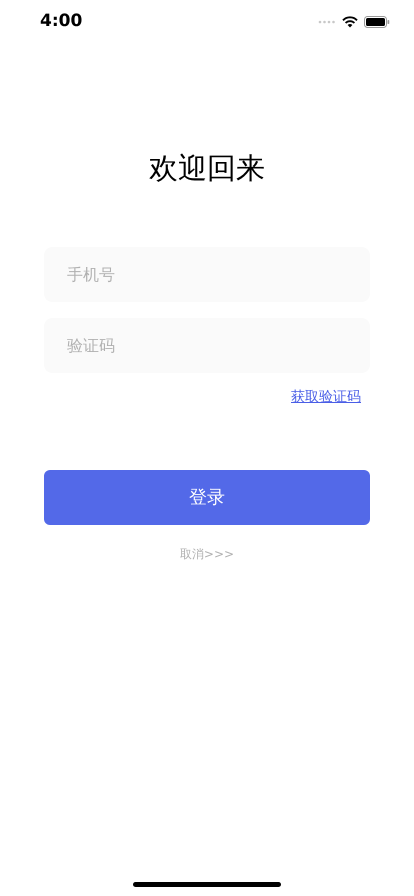  I want to click on get-code-link: 获取验证码, so click(326, 397).